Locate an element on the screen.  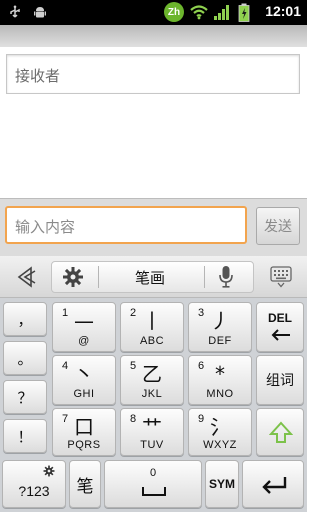
ime-badge: Zh is located at coordinates (174, 12).